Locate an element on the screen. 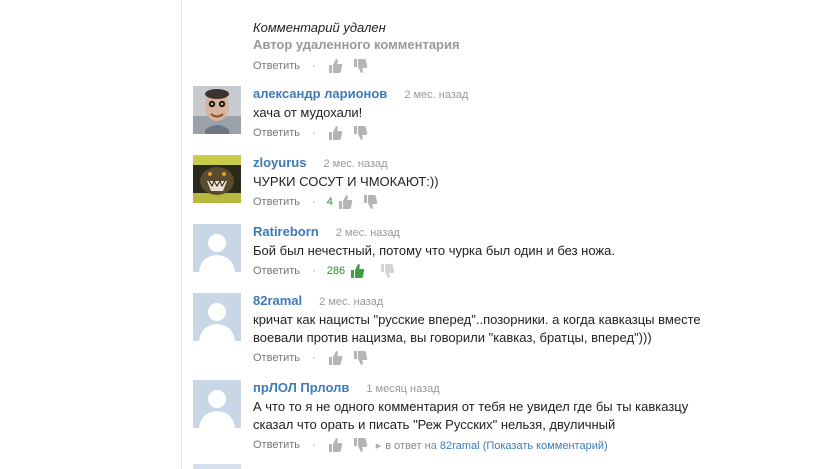  show-comment-link: (Показать комментарий) is located at coordinates (545, 446).